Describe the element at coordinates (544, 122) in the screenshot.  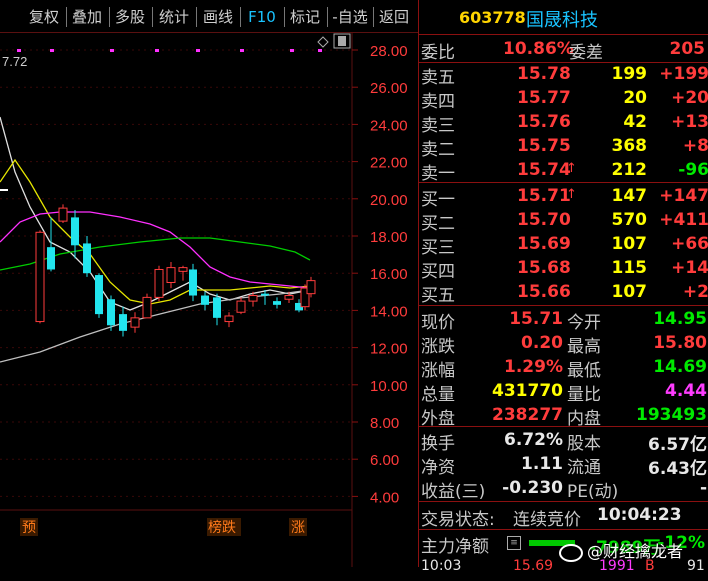
I see `book-price: 15.76` at that location.